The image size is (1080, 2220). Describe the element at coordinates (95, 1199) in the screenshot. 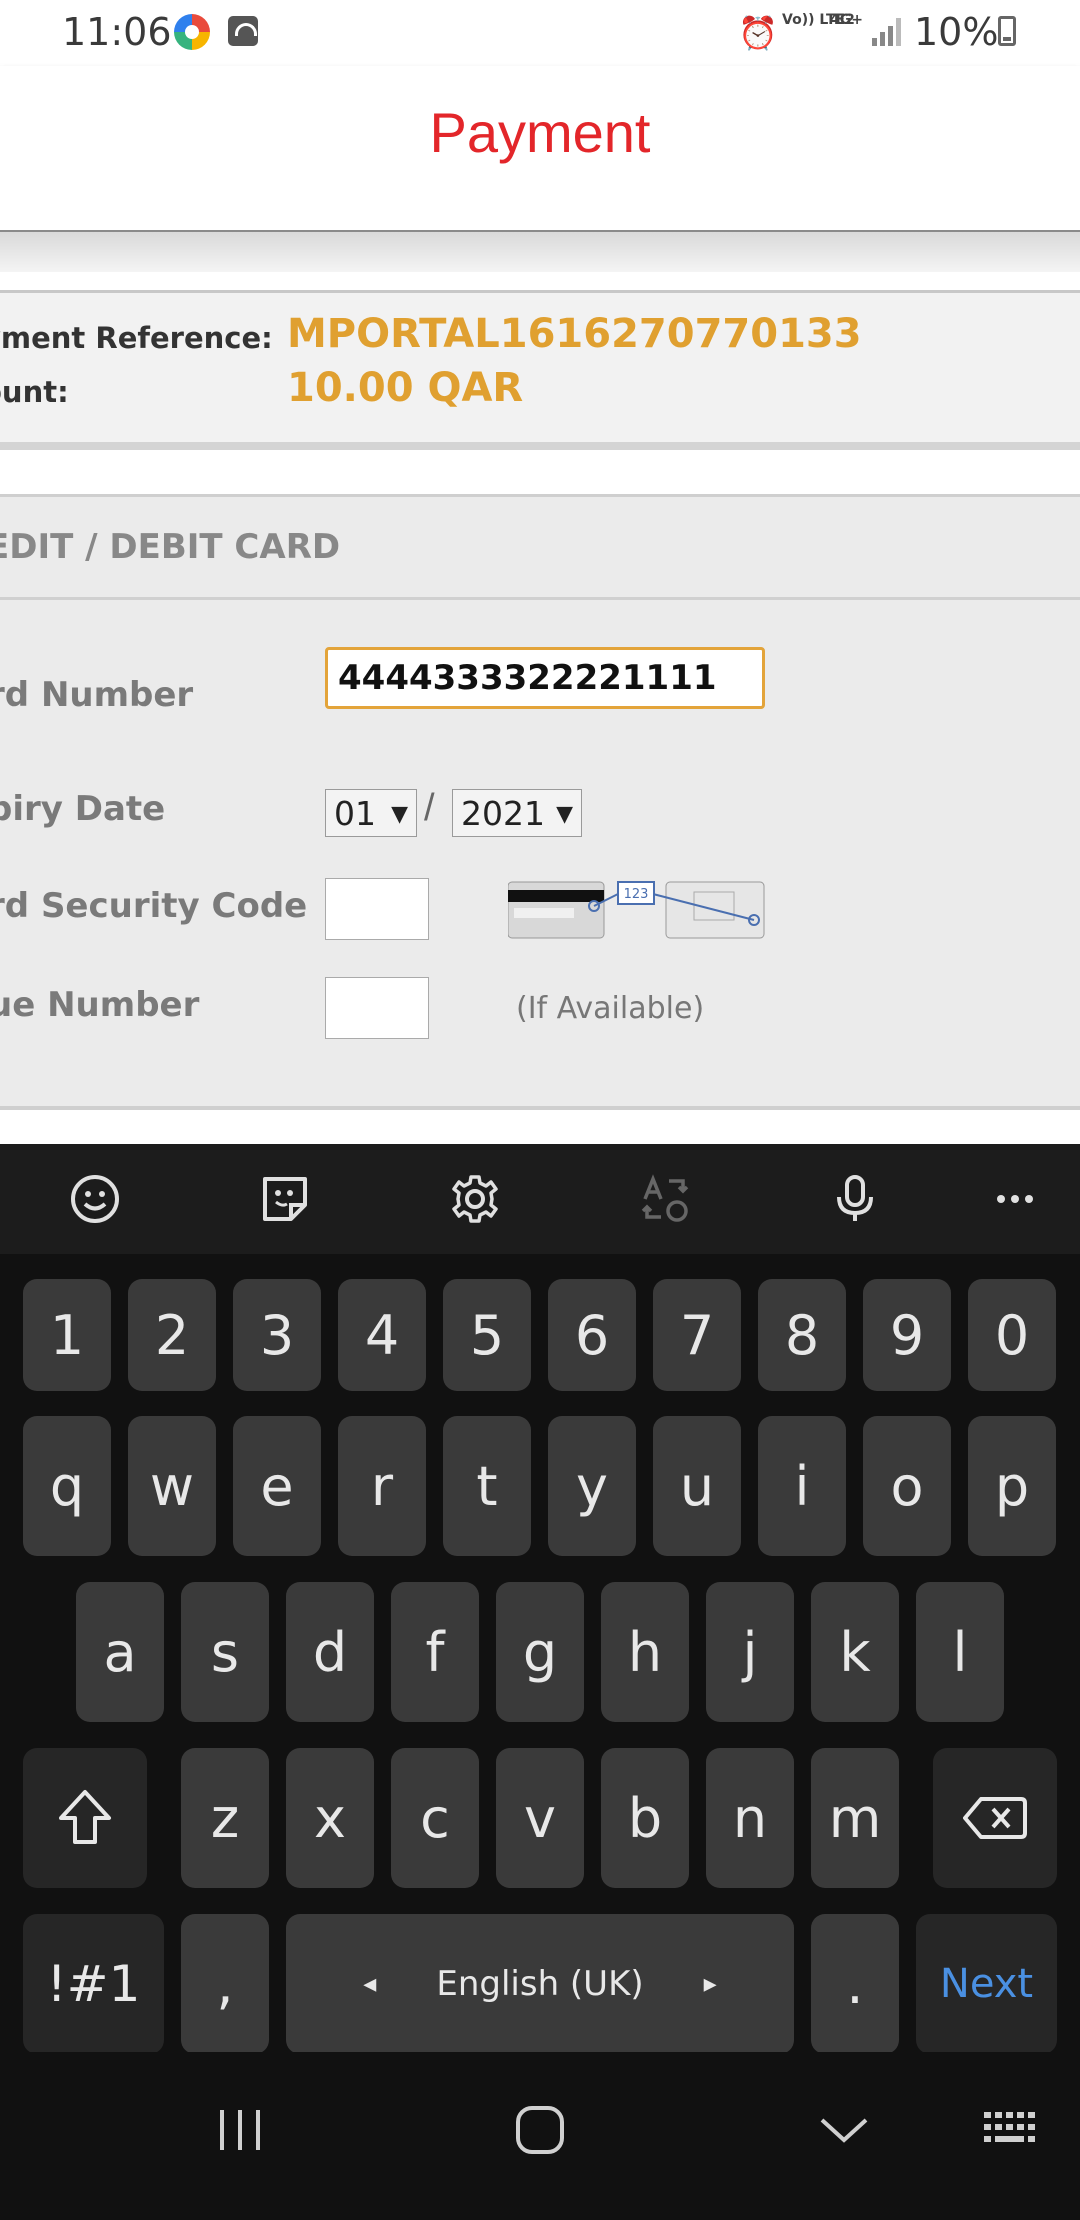

I see `emoji-icon` at that location.